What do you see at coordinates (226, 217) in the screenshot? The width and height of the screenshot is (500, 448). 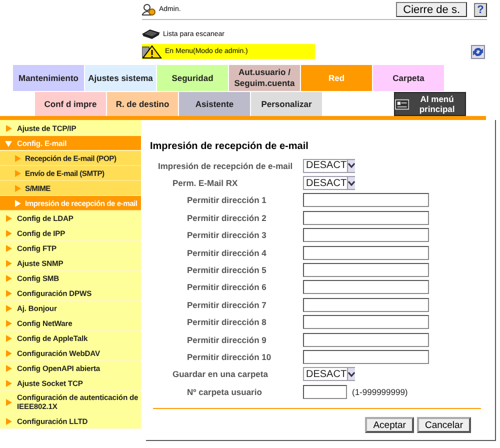 I see `field-label: Permitir dirección 2` at bounding box center [226, 217].